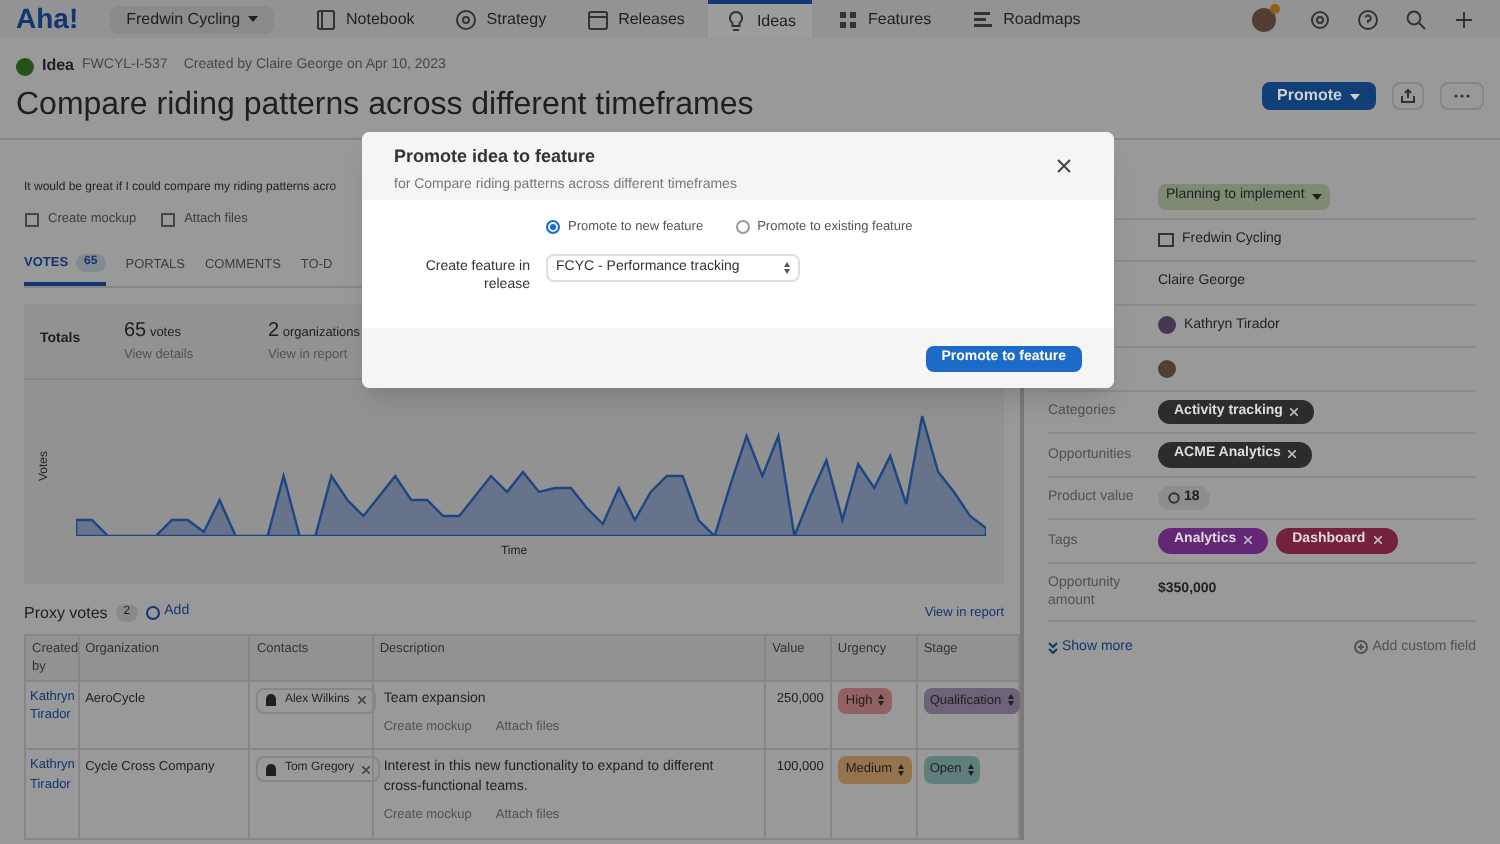  I want to click on window-icon, so click(1166, 239).